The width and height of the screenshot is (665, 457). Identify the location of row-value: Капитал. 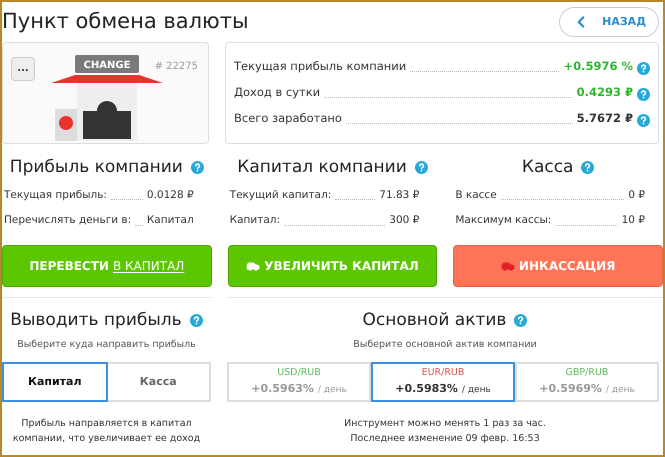
(170, 220).